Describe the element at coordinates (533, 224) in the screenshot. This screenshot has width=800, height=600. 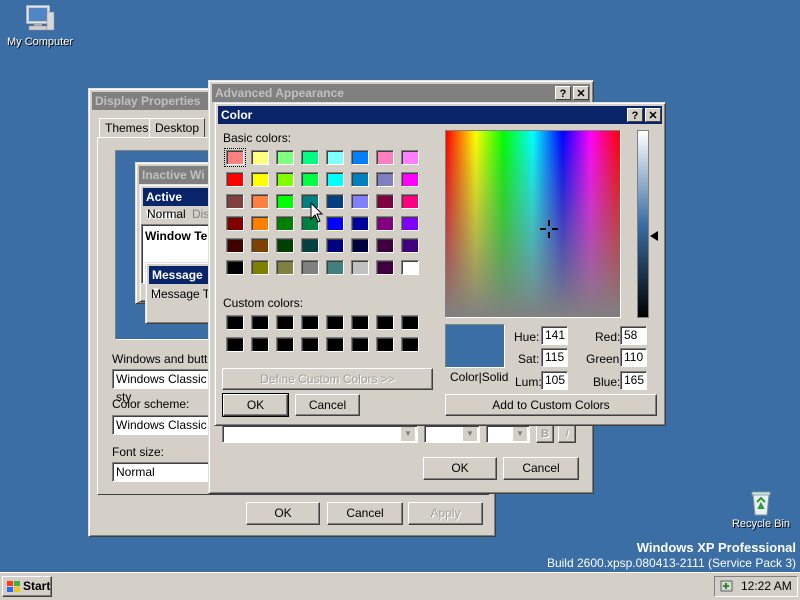
I see `color-spectrum` at that location.